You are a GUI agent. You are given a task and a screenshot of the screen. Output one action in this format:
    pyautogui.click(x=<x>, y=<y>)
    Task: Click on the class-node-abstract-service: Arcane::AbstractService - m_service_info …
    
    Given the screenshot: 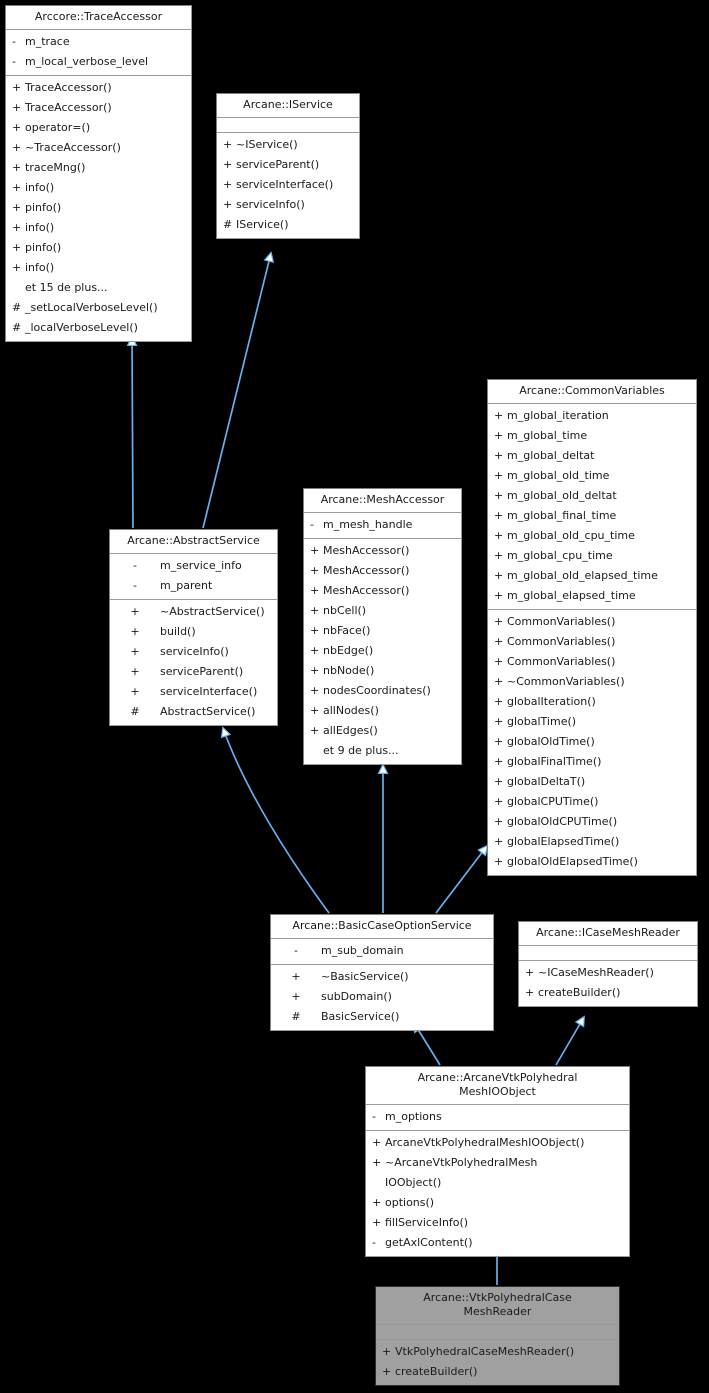 What is the action you would take?
    pyautogui.click(x=193, y=627)
    